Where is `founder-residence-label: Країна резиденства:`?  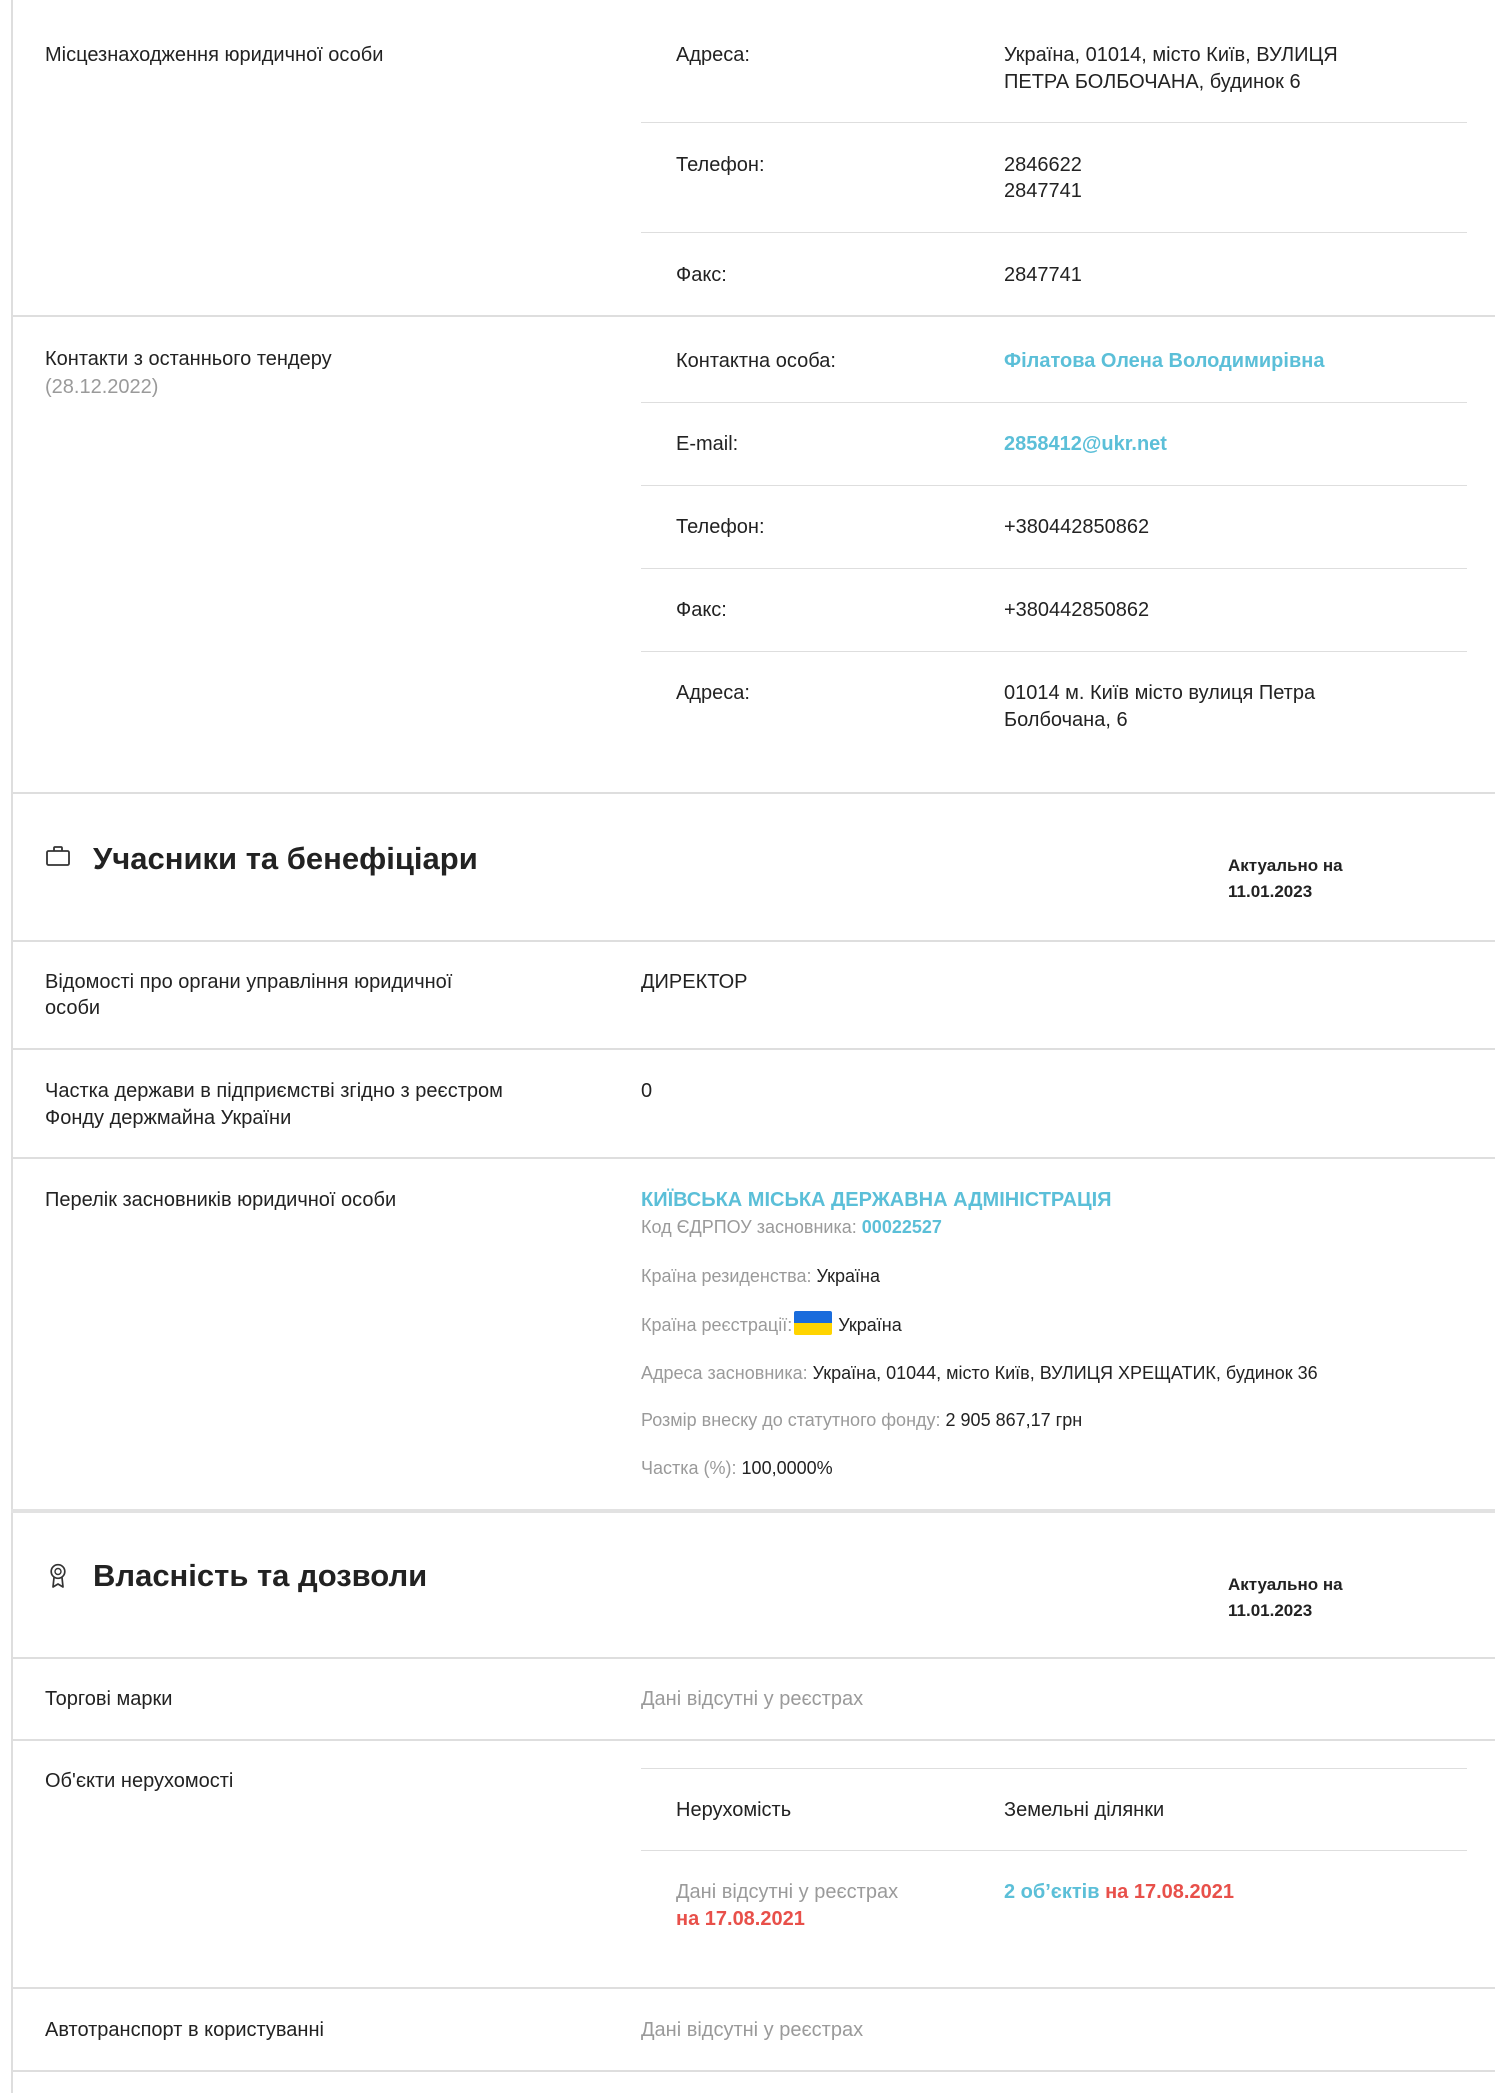 founder-residence-label: Країна резиденства: is located at coordinates (726, 1276).